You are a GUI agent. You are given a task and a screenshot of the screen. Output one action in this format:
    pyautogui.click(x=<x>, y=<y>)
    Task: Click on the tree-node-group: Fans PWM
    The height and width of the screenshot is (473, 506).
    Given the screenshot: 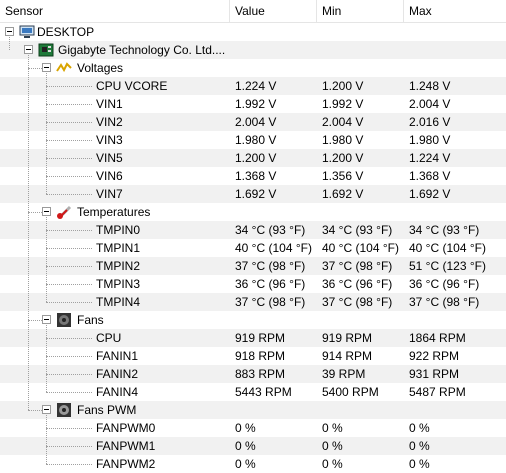 What is the action you would take?
    pyautogui.click(x=253, y=410)
    